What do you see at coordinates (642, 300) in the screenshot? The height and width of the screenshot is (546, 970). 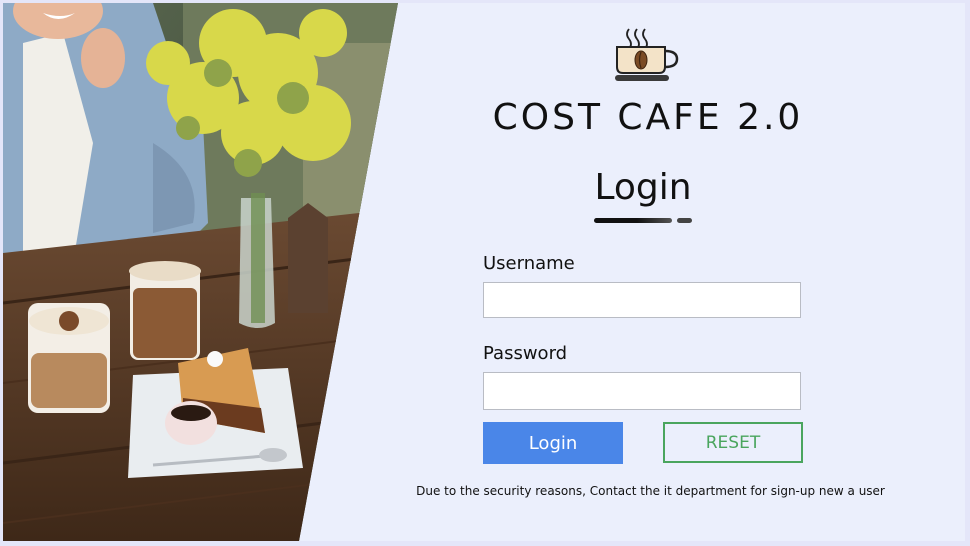 I see `username-field` at bounding box center [642, 300].